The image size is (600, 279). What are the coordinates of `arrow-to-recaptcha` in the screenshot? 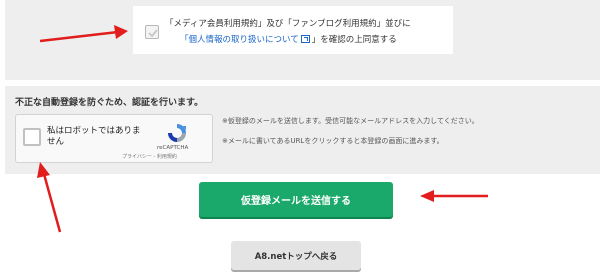 It's located at (49, 197).